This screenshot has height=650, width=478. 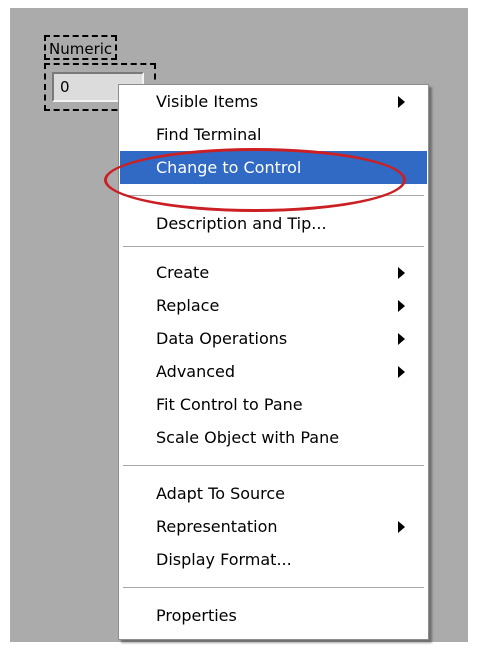 I want to click on menu-item-find-terminal: Find Terminal, so click(x=273, y=134).